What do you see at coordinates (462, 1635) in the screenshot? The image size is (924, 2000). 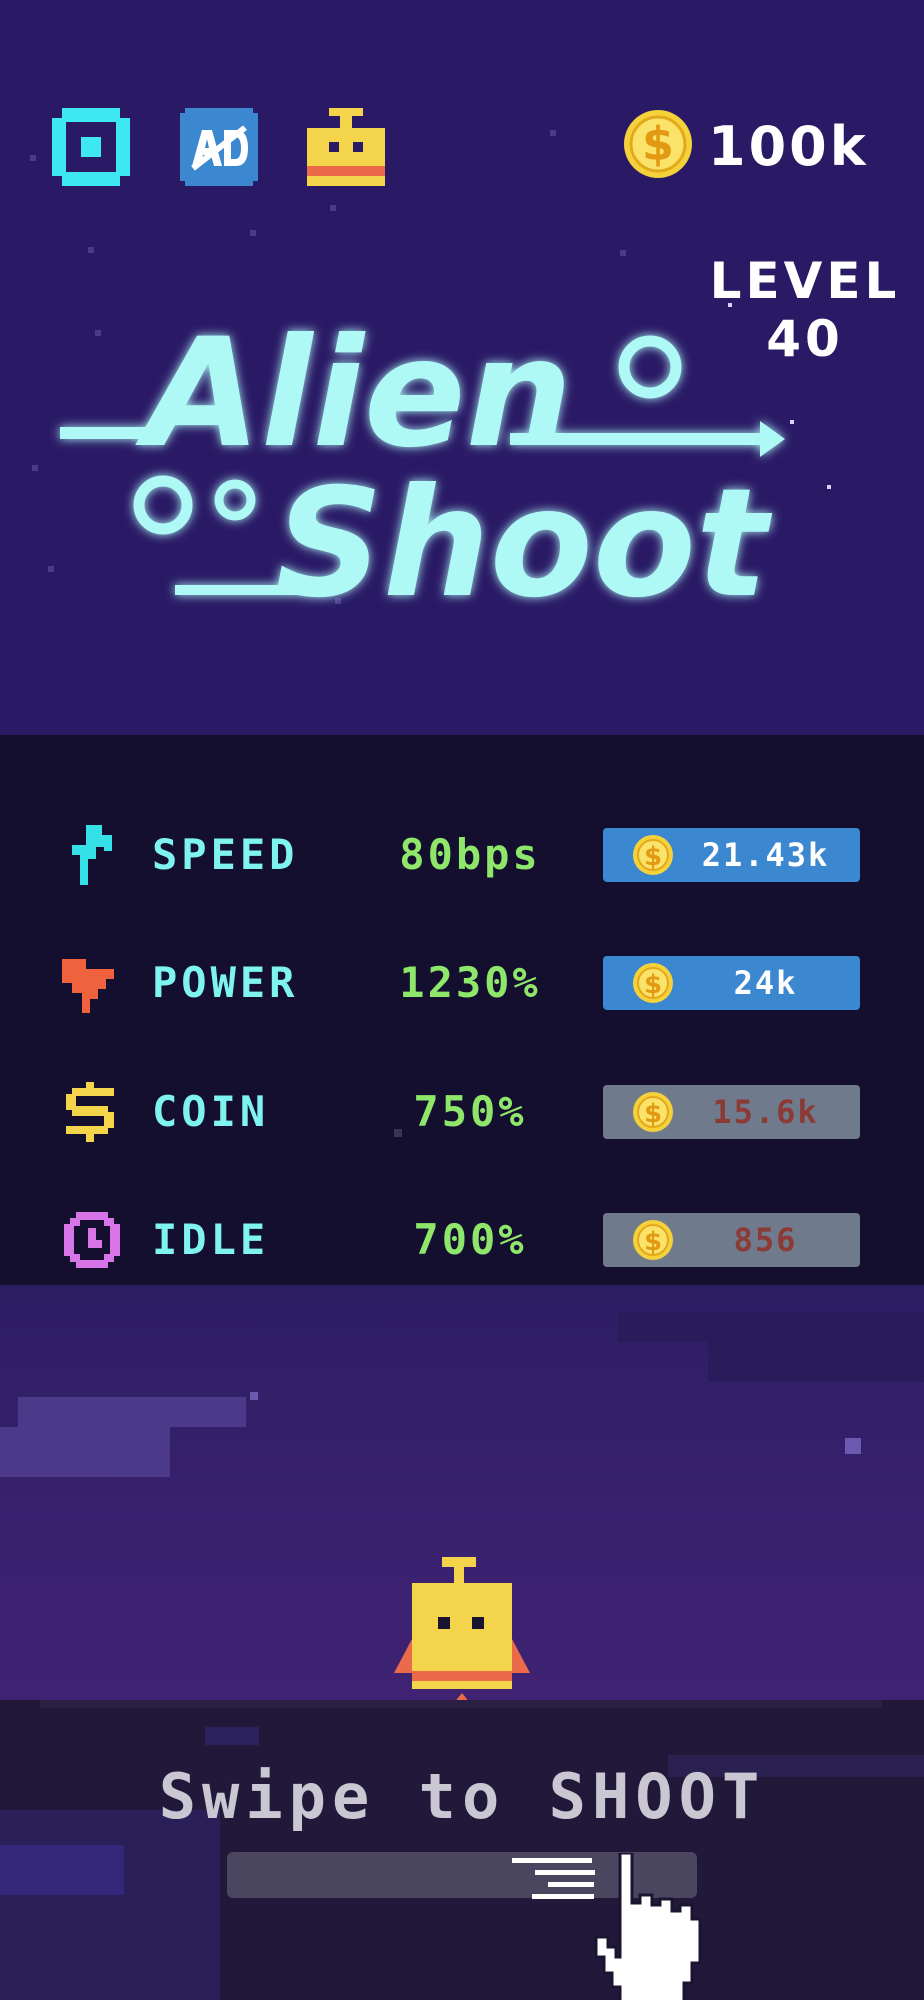 I see `player-ship` at bounding box center [462, 1635].